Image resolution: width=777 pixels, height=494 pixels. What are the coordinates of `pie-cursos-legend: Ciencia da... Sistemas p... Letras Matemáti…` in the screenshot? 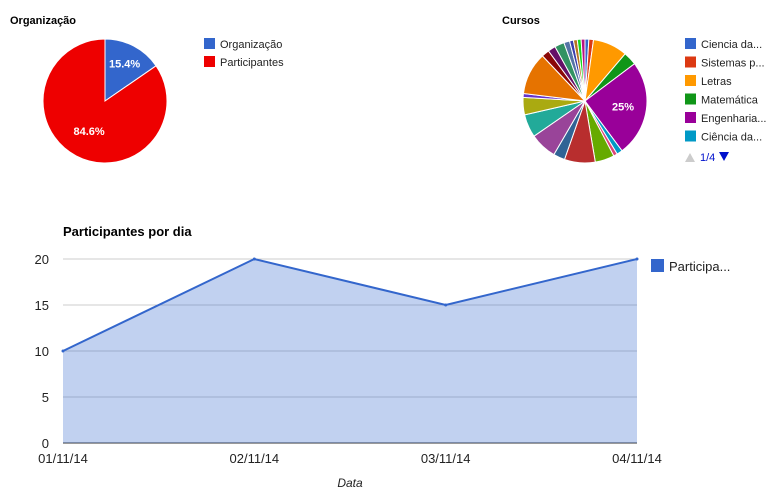 It's located at (725, 91).